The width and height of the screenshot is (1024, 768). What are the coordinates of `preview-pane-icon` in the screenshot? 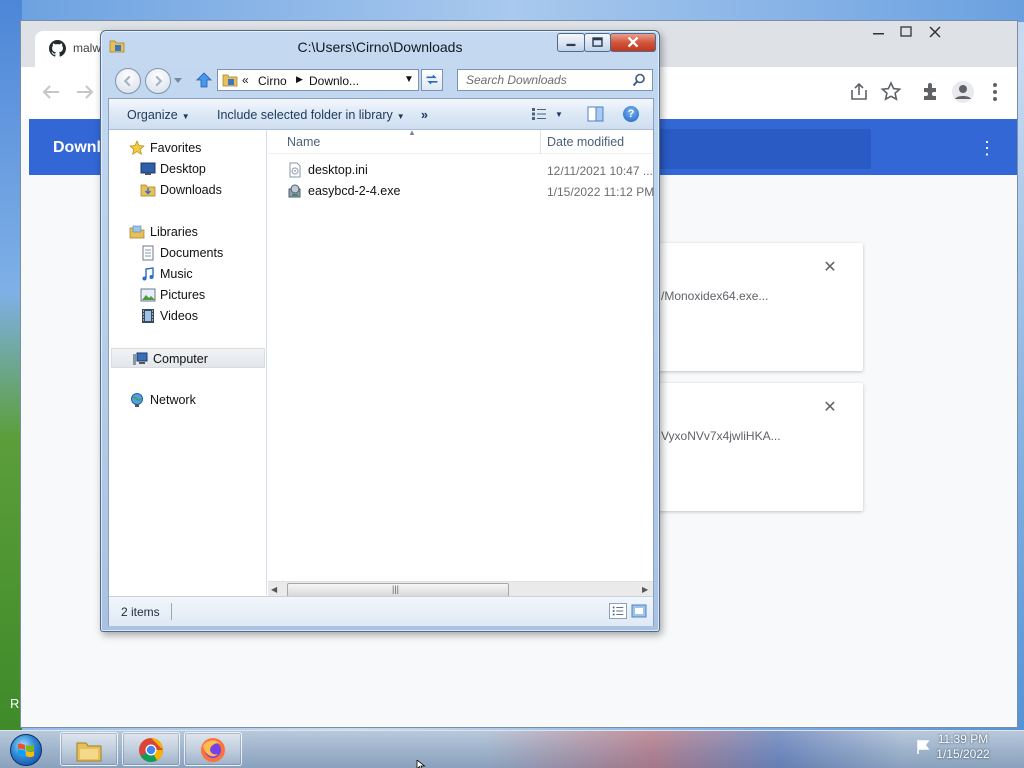 It's located at (595, 114).